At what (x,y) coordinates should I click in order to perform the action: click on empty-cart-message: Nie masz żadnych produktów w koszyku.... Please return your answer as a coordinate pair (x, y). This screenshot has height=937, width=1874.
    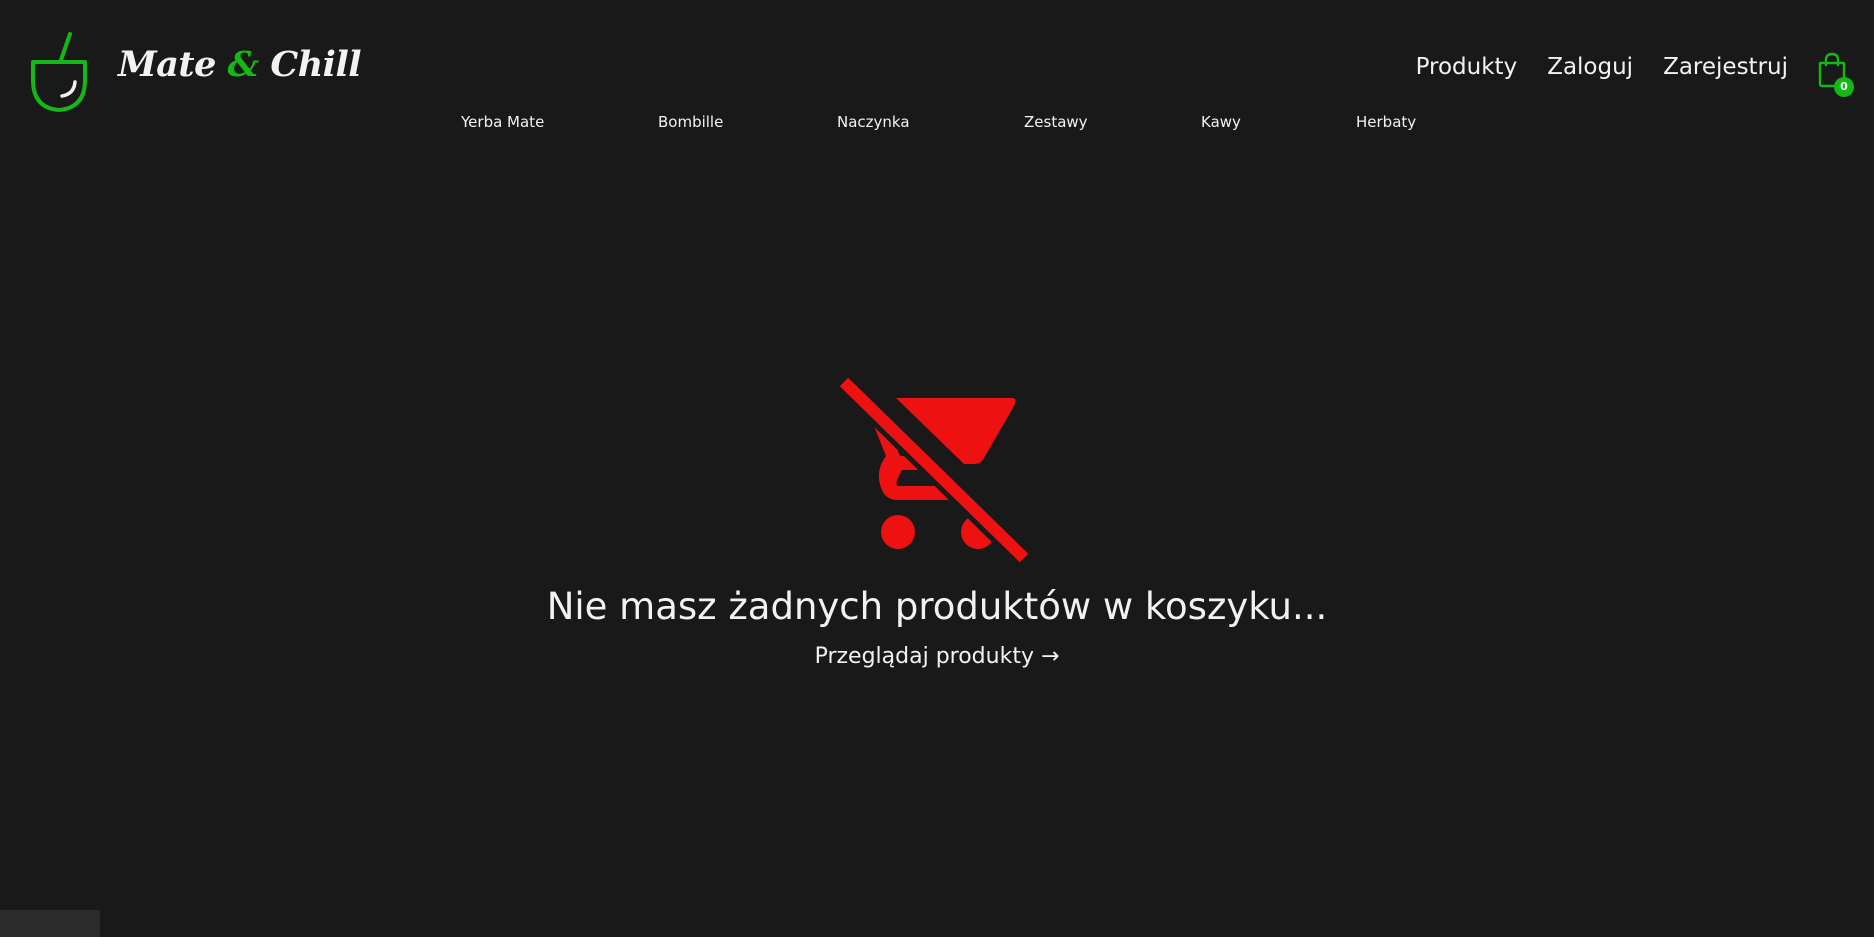
    Looking at the image, I should click on (937, 606).